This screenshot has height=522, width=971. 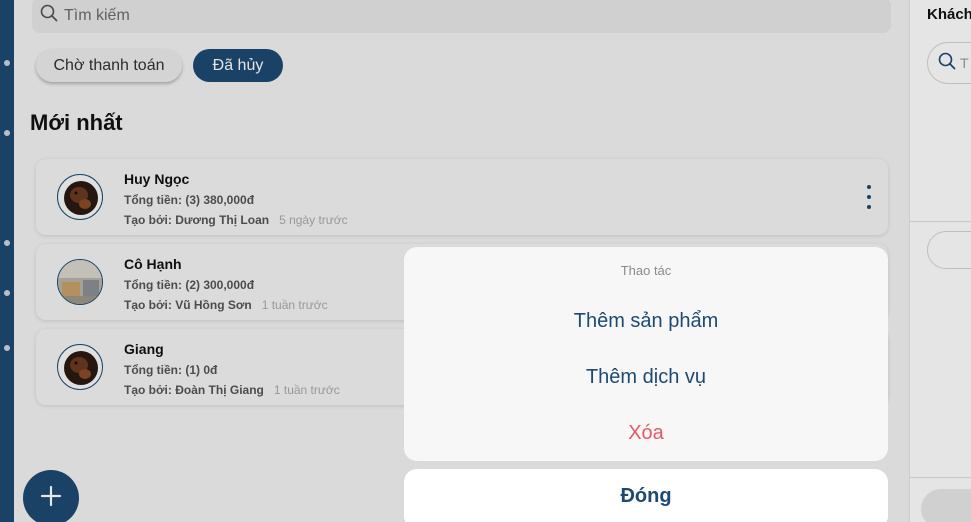 What do you see at coordinates (646, 377) in the screenshot?
I see `add-service-button: Thêm dịch vụ` at bounding box center [646, 377].